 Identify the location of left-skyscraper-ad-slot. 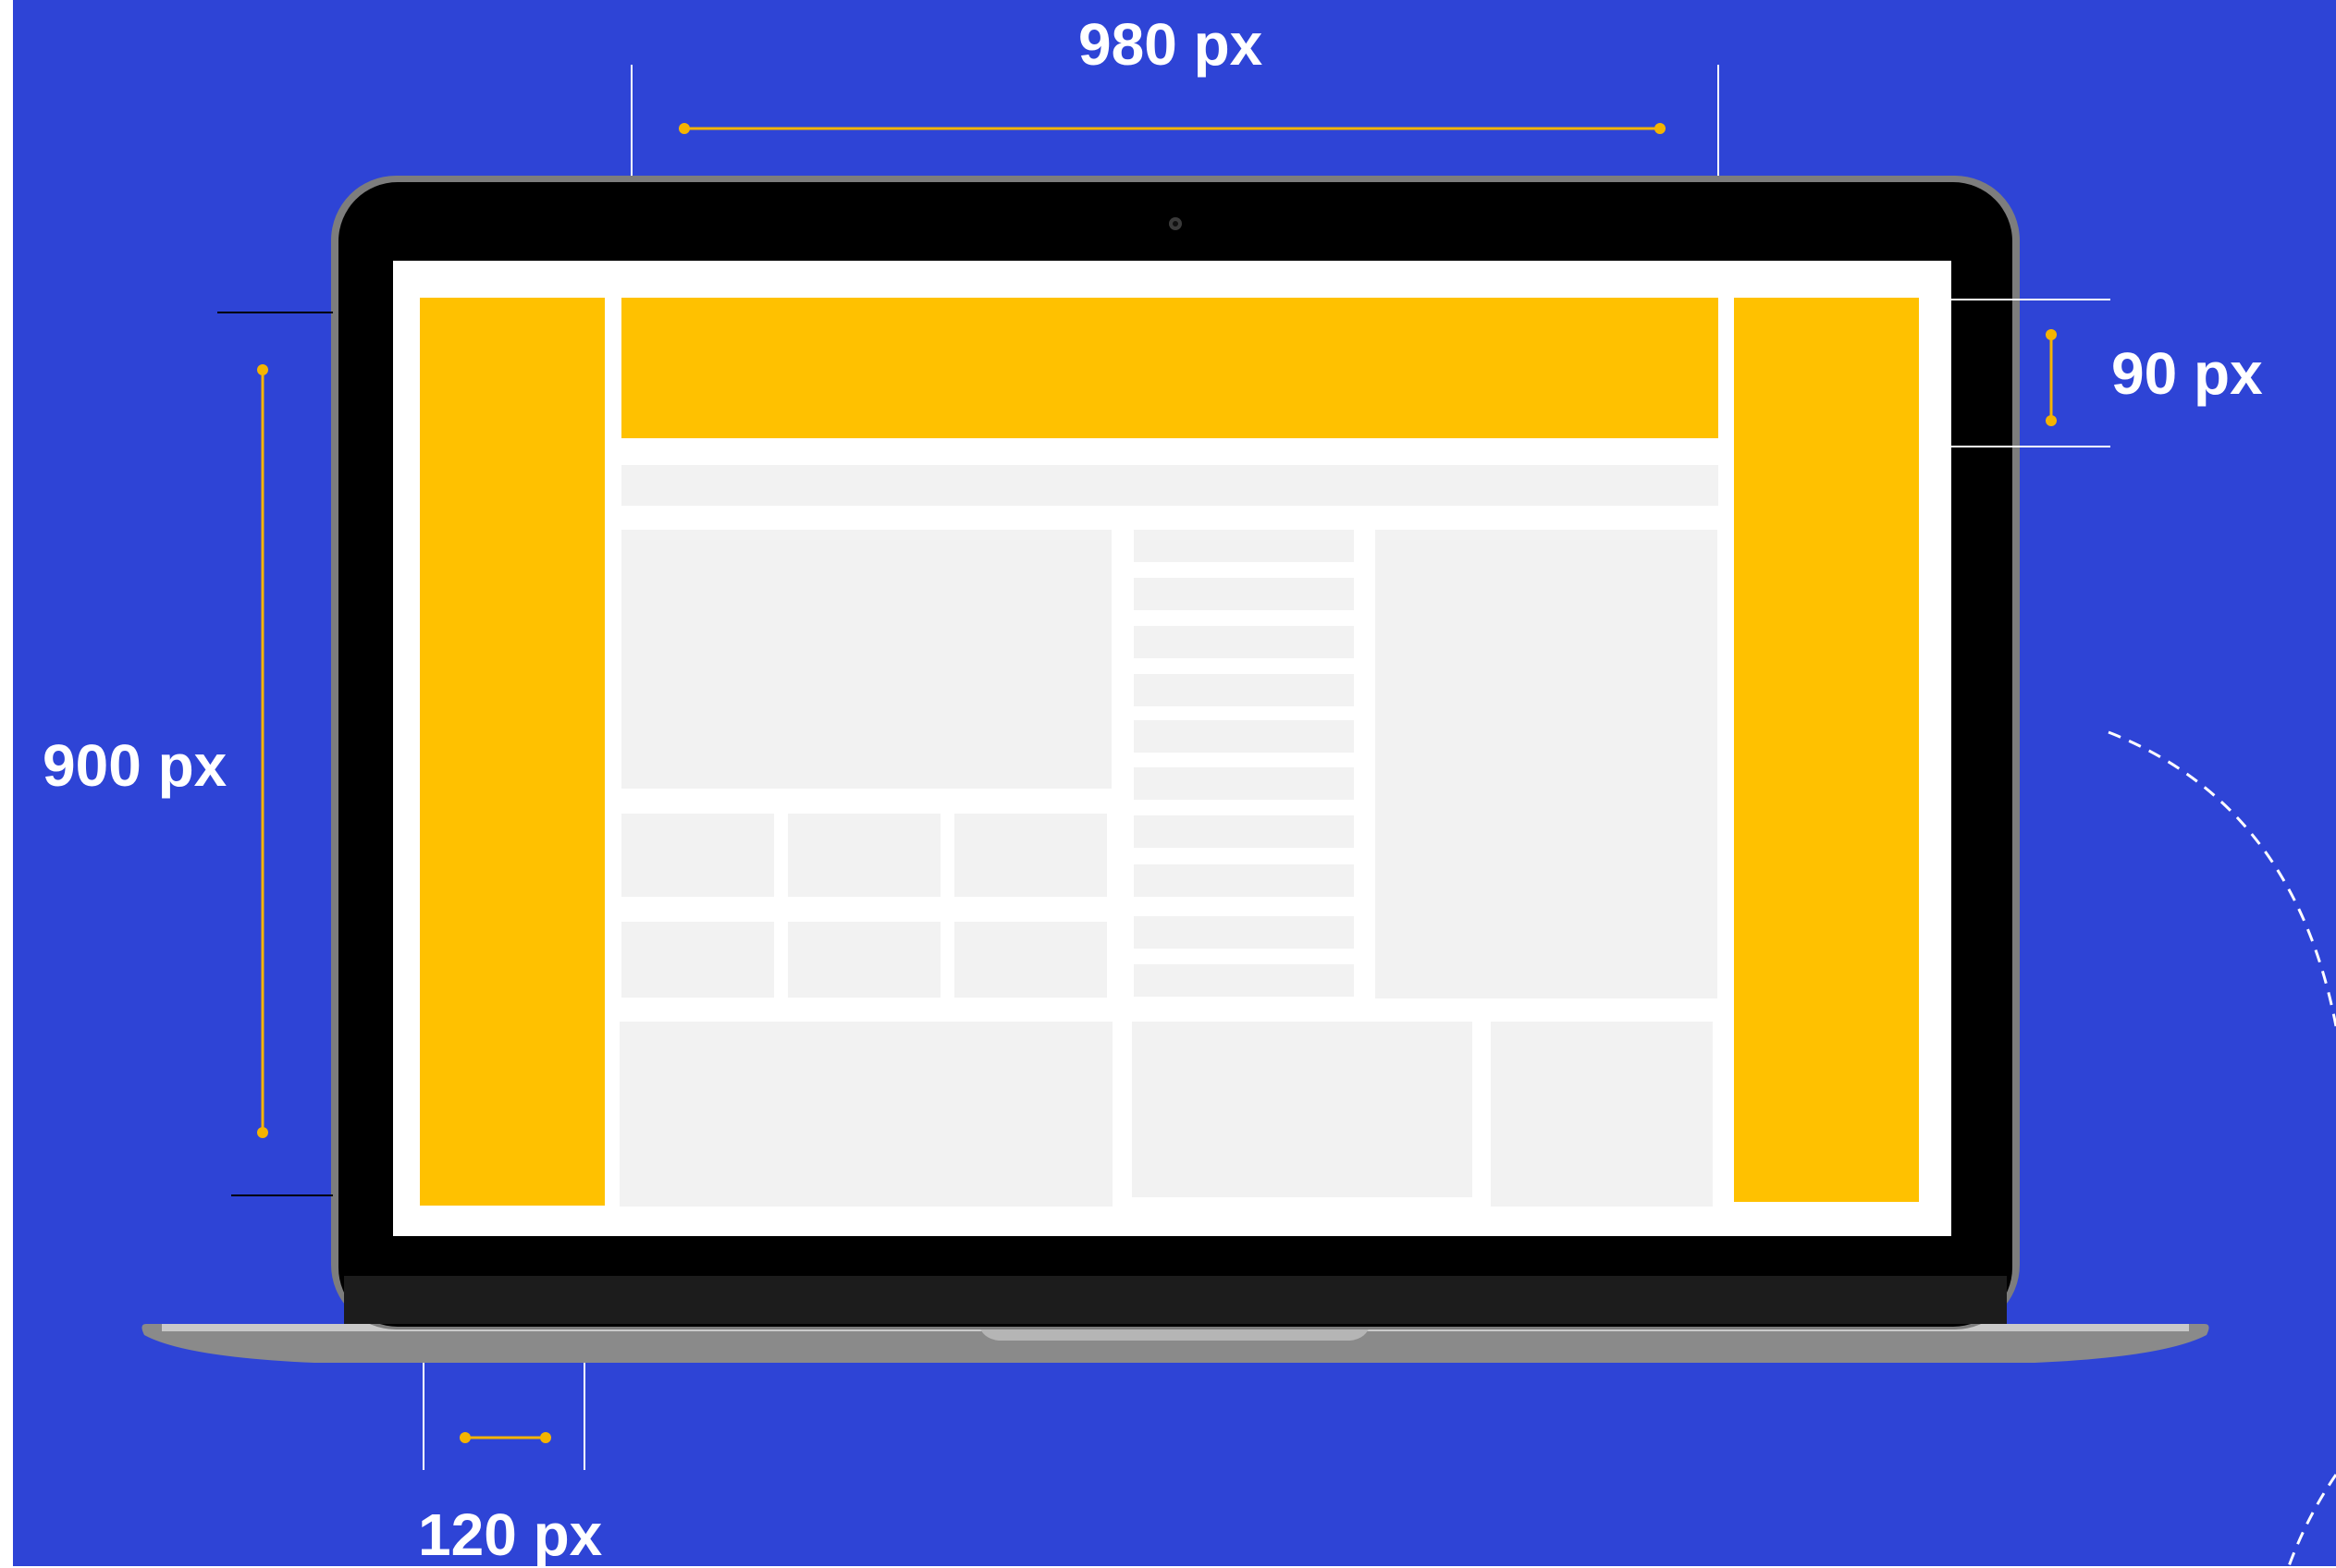
(512, 752).